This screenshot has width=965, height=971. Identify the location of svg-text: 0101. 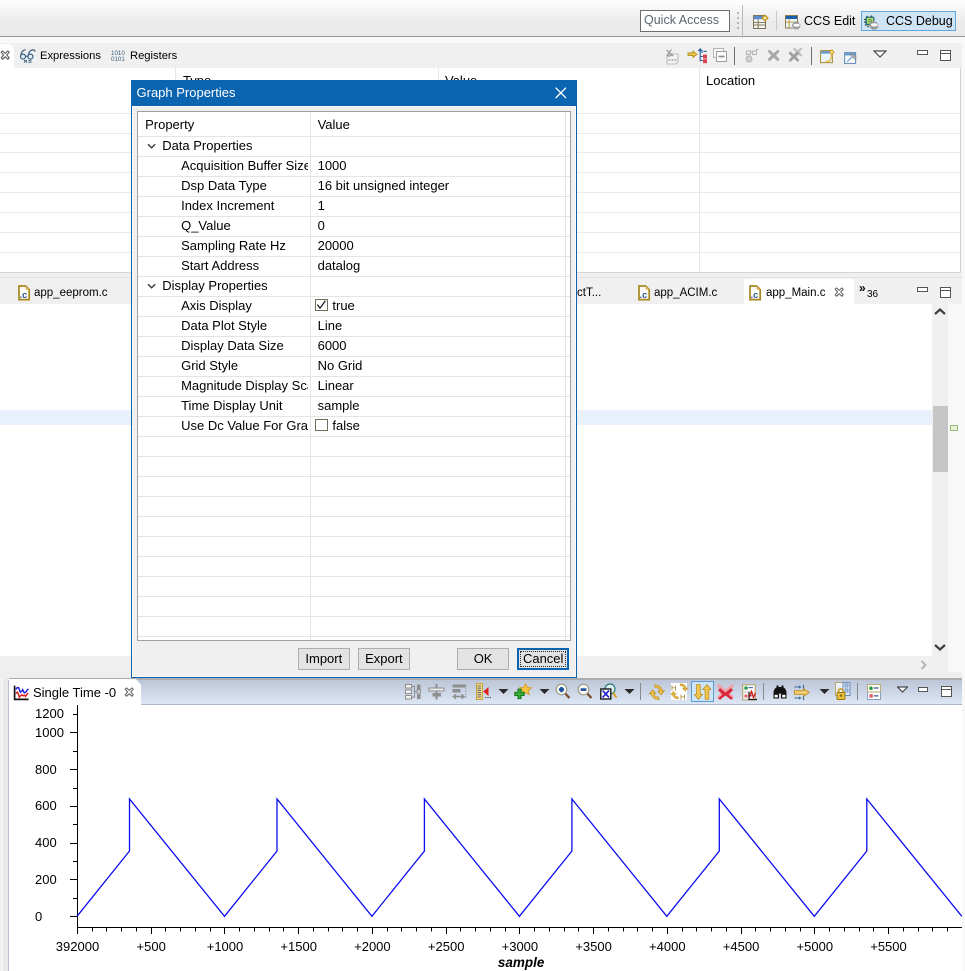
(118, 59).